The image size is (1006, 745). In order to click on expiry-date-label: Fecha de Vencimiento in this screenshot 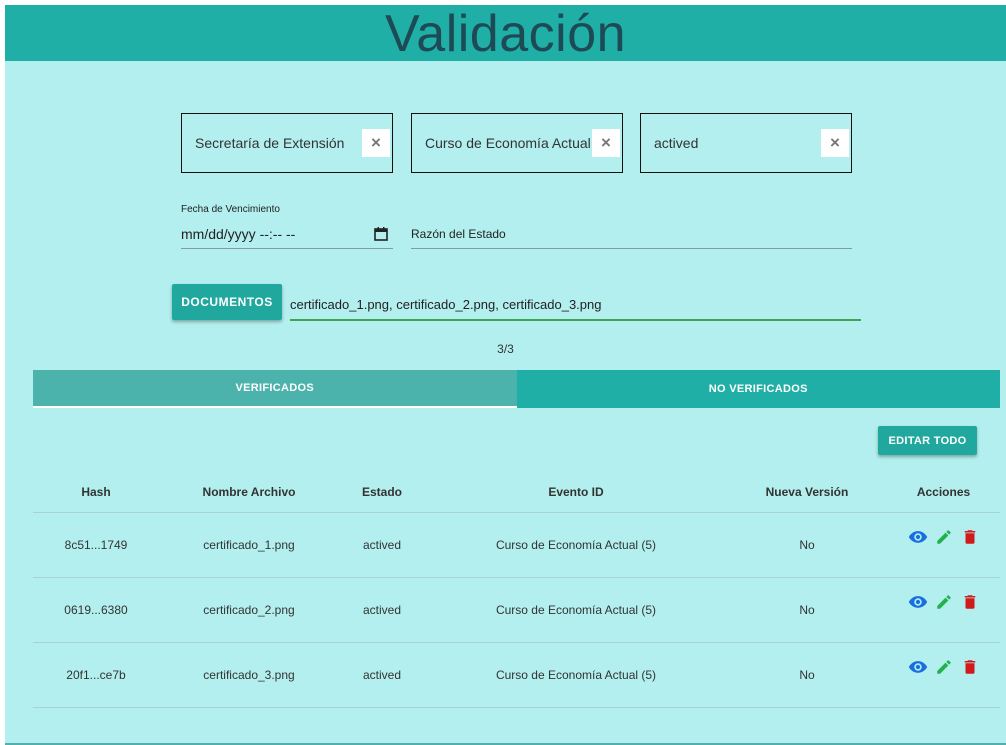, I will do `click(230, 209)`.